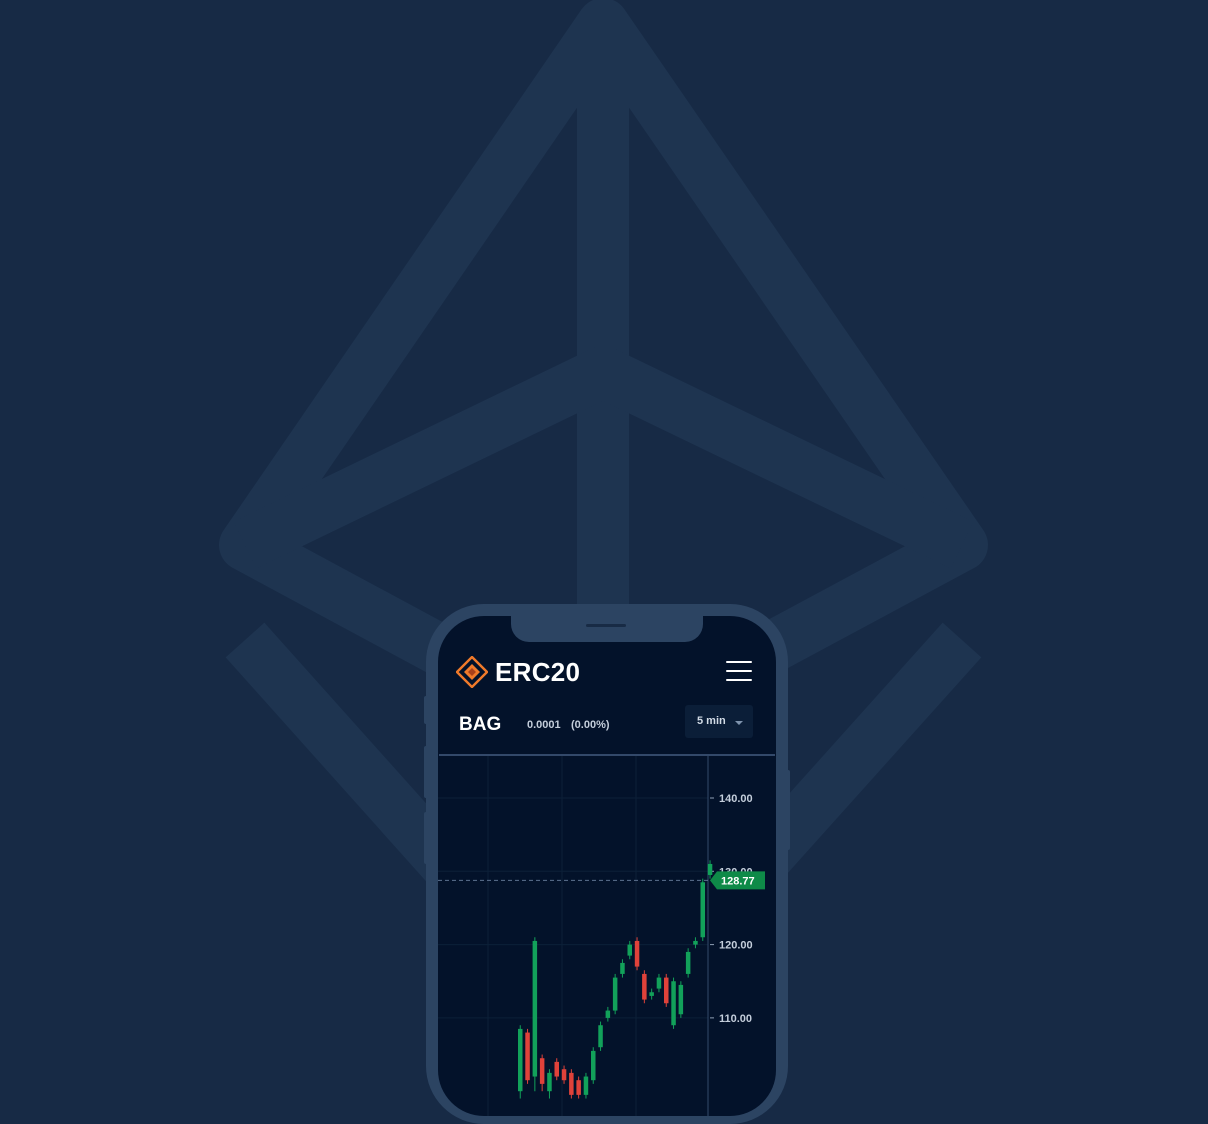 Image resolution: width=1208 pixels, height=1124 pixels. I want to click on interval-label: 5 min, so click(711, 721).